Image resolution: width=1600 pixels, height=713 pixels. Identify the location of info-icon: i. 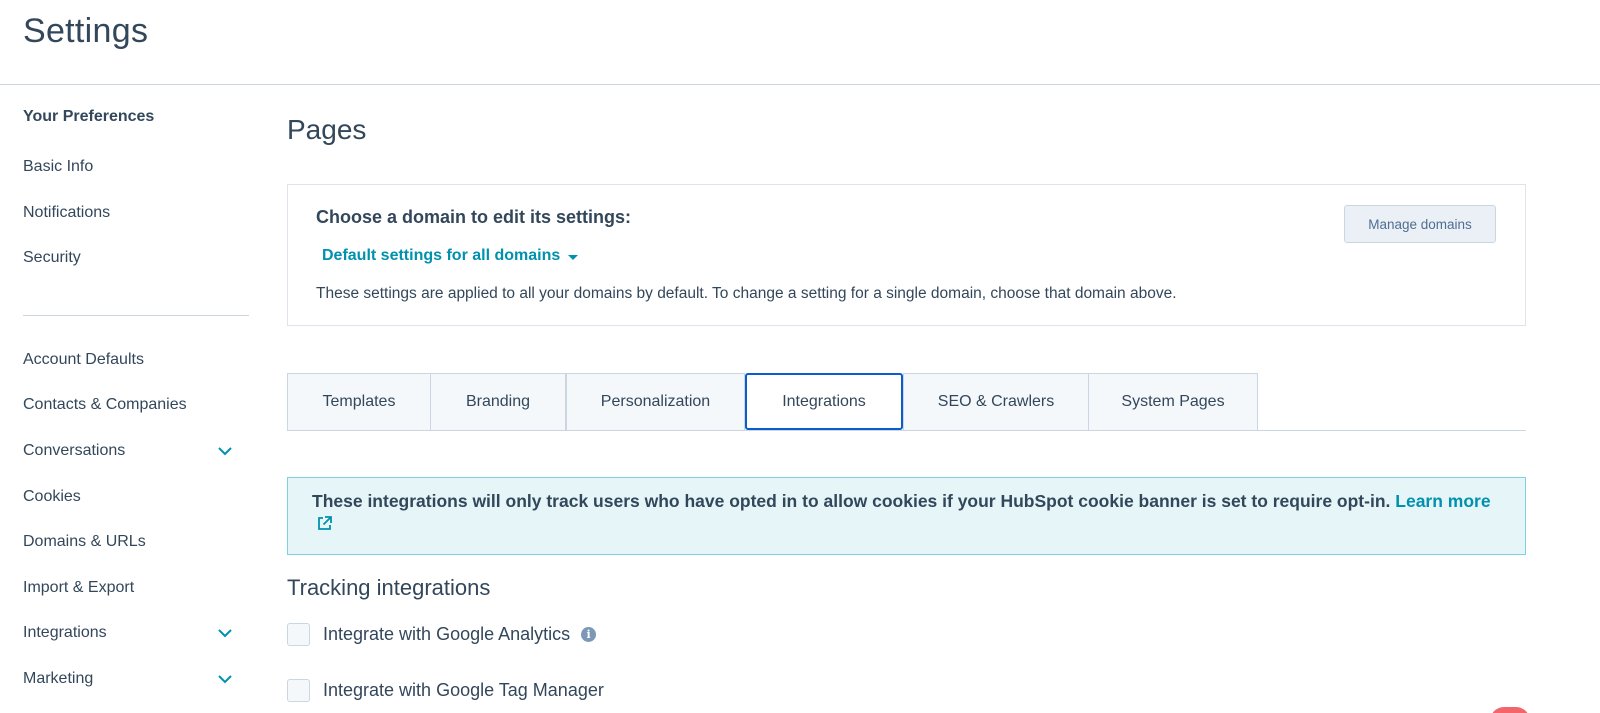
(589, 634).